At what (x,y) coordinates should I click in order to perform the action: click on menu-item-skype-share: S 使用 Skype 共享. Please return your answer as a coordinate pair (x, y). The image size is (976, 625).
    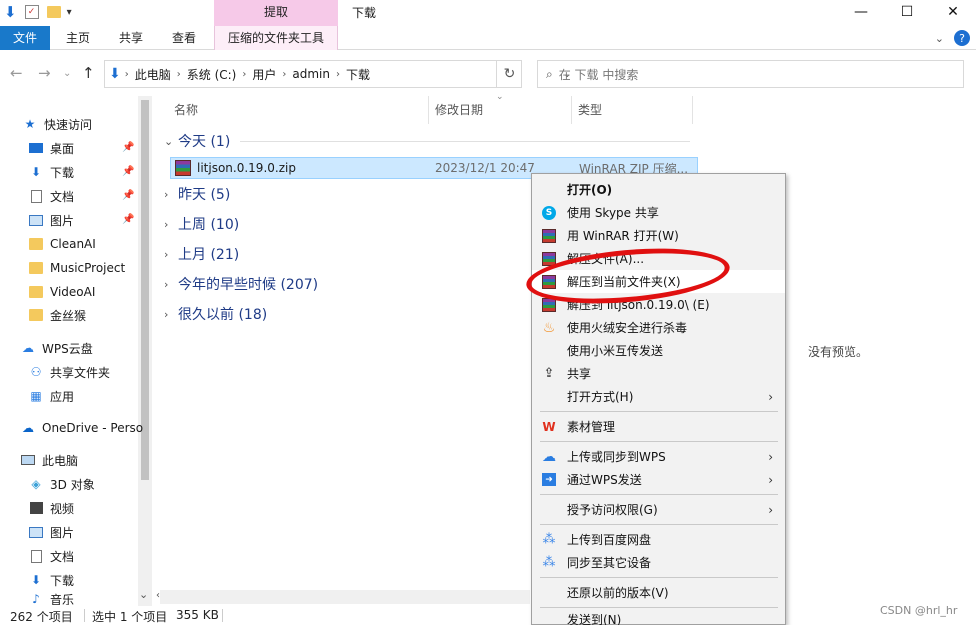
    Looking at the image, I should click on (658, 212).